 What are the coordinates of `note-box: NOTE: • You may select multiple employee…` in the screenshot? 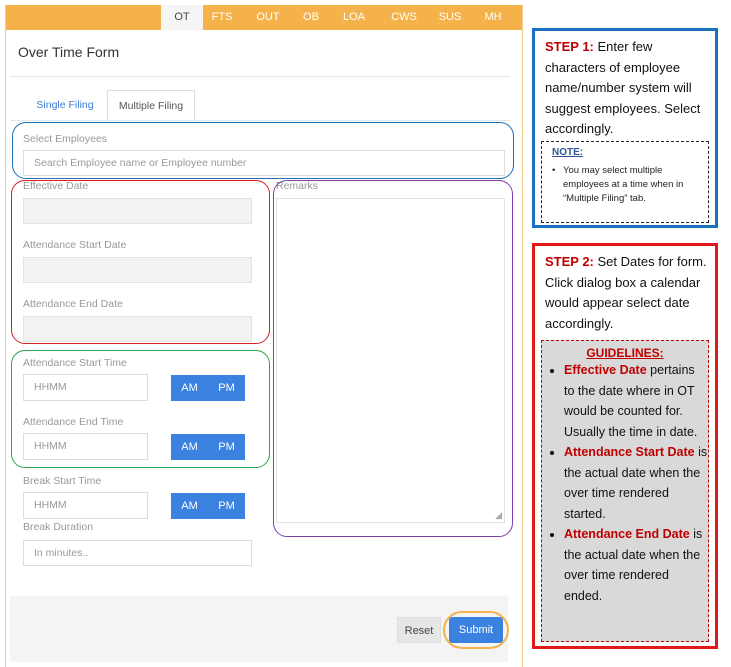 It's located at (625, 182).